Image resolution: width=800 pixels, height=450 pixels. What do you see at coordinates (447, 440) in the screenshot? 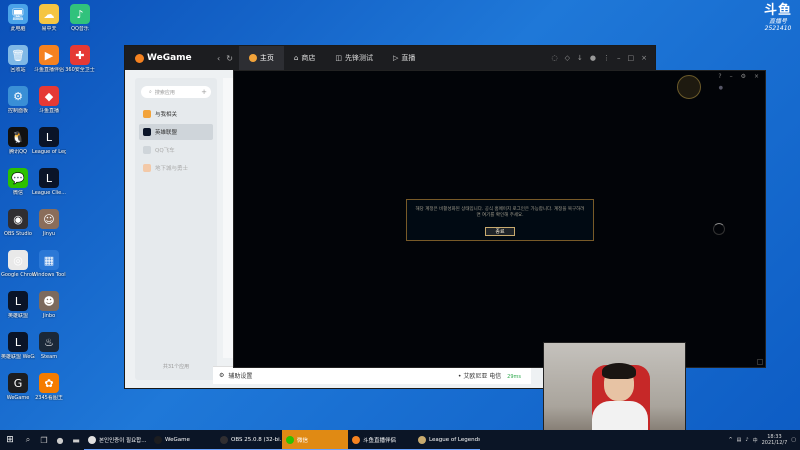
I see `taskbar-app: League of Legends` at bounding box center [447, 440].